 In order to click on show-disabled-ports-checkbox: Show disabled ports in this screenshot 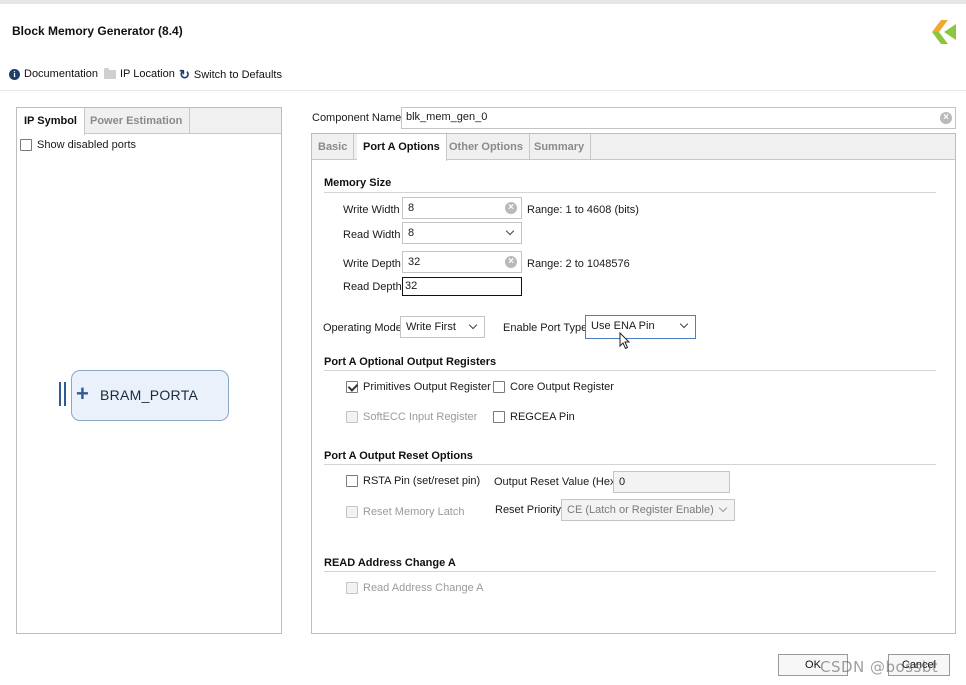, I will do `click(78, 145)`.